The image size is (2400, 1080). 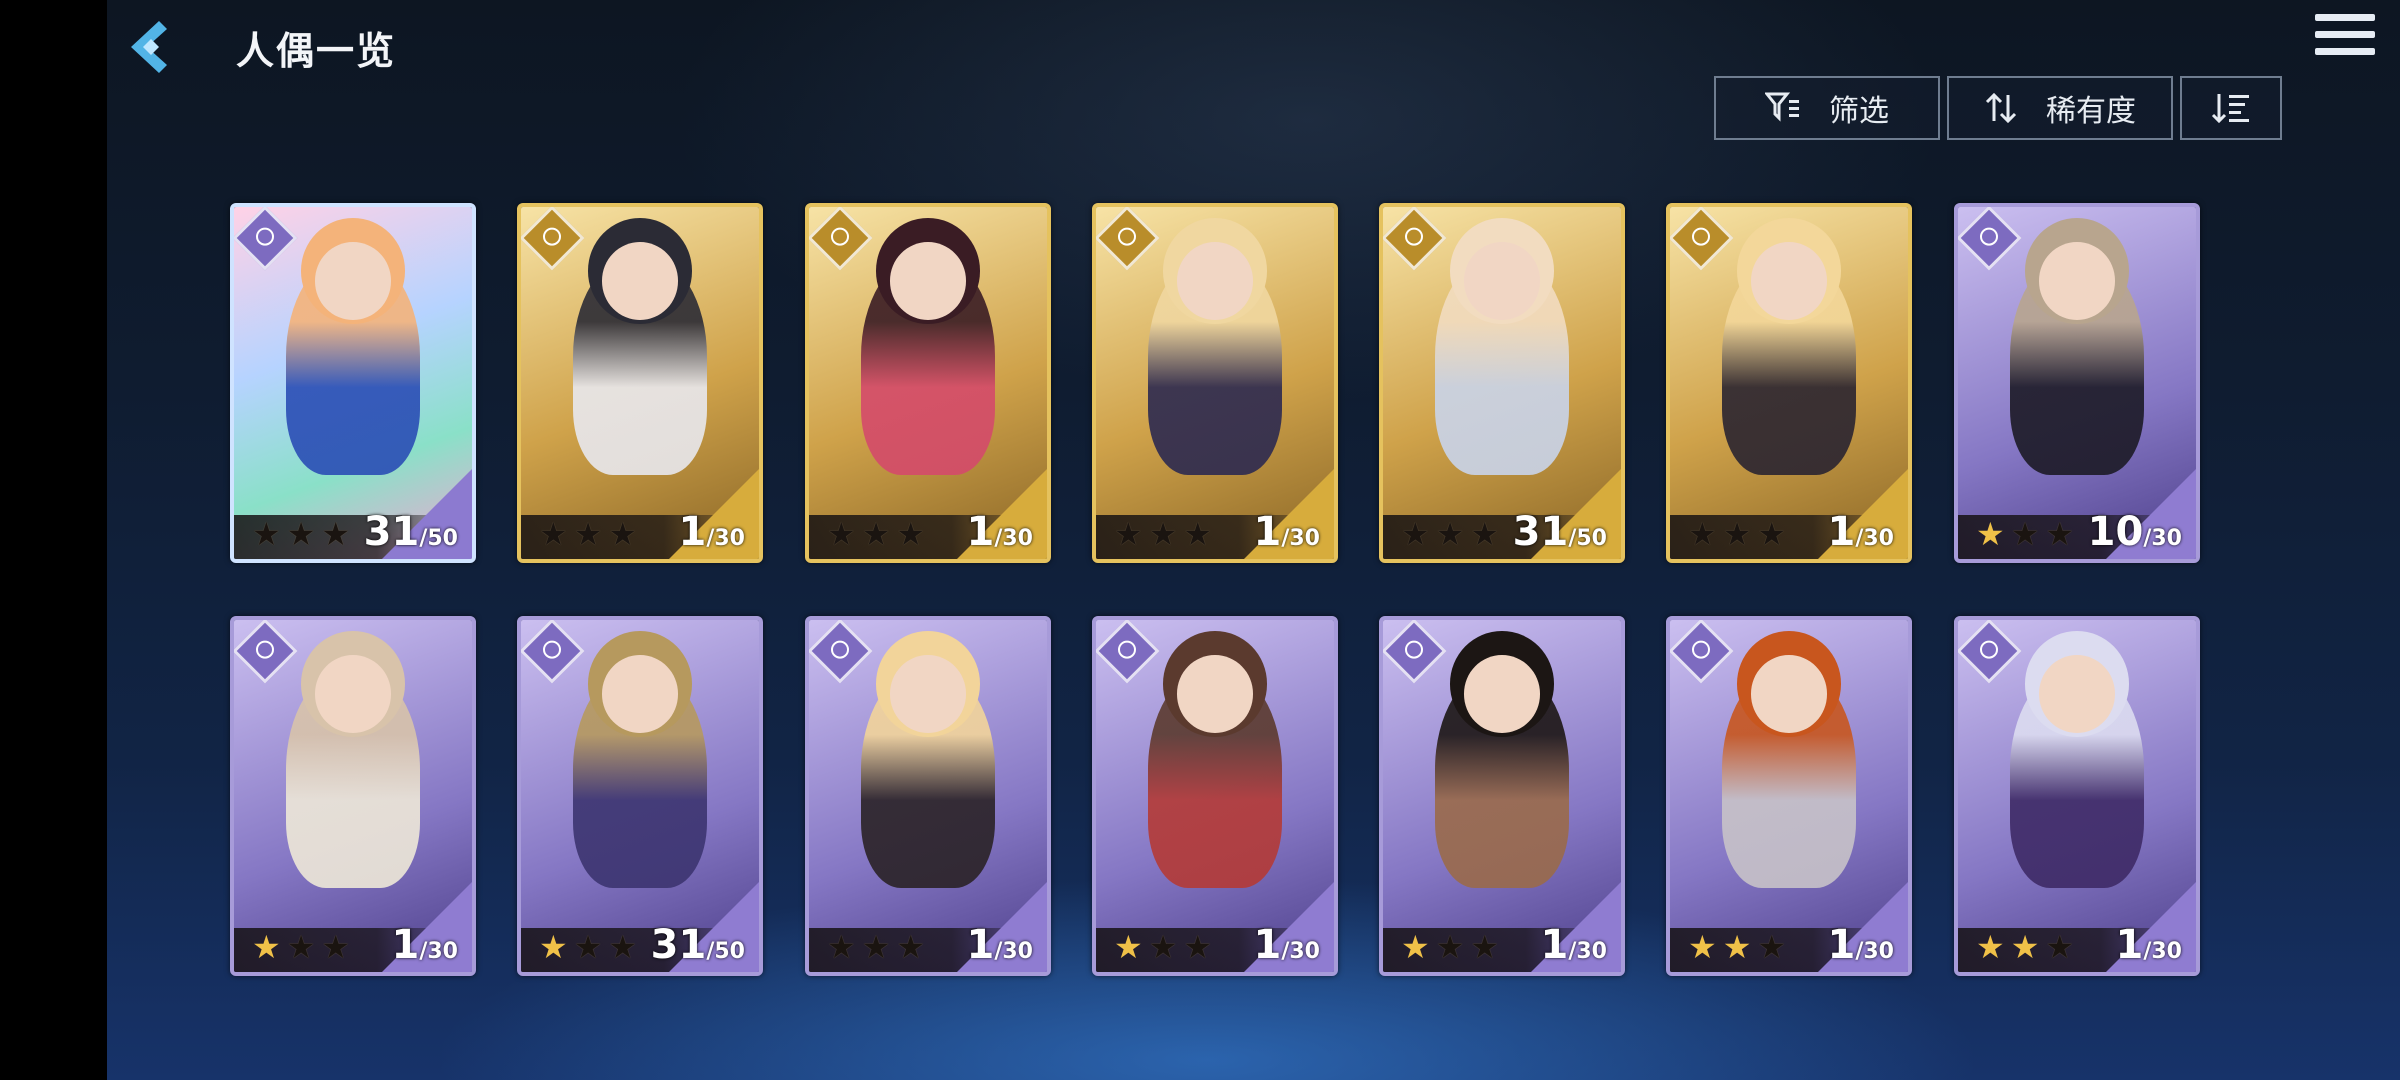 I want to click on sort-order-icon, so click(x=2230, y=109).